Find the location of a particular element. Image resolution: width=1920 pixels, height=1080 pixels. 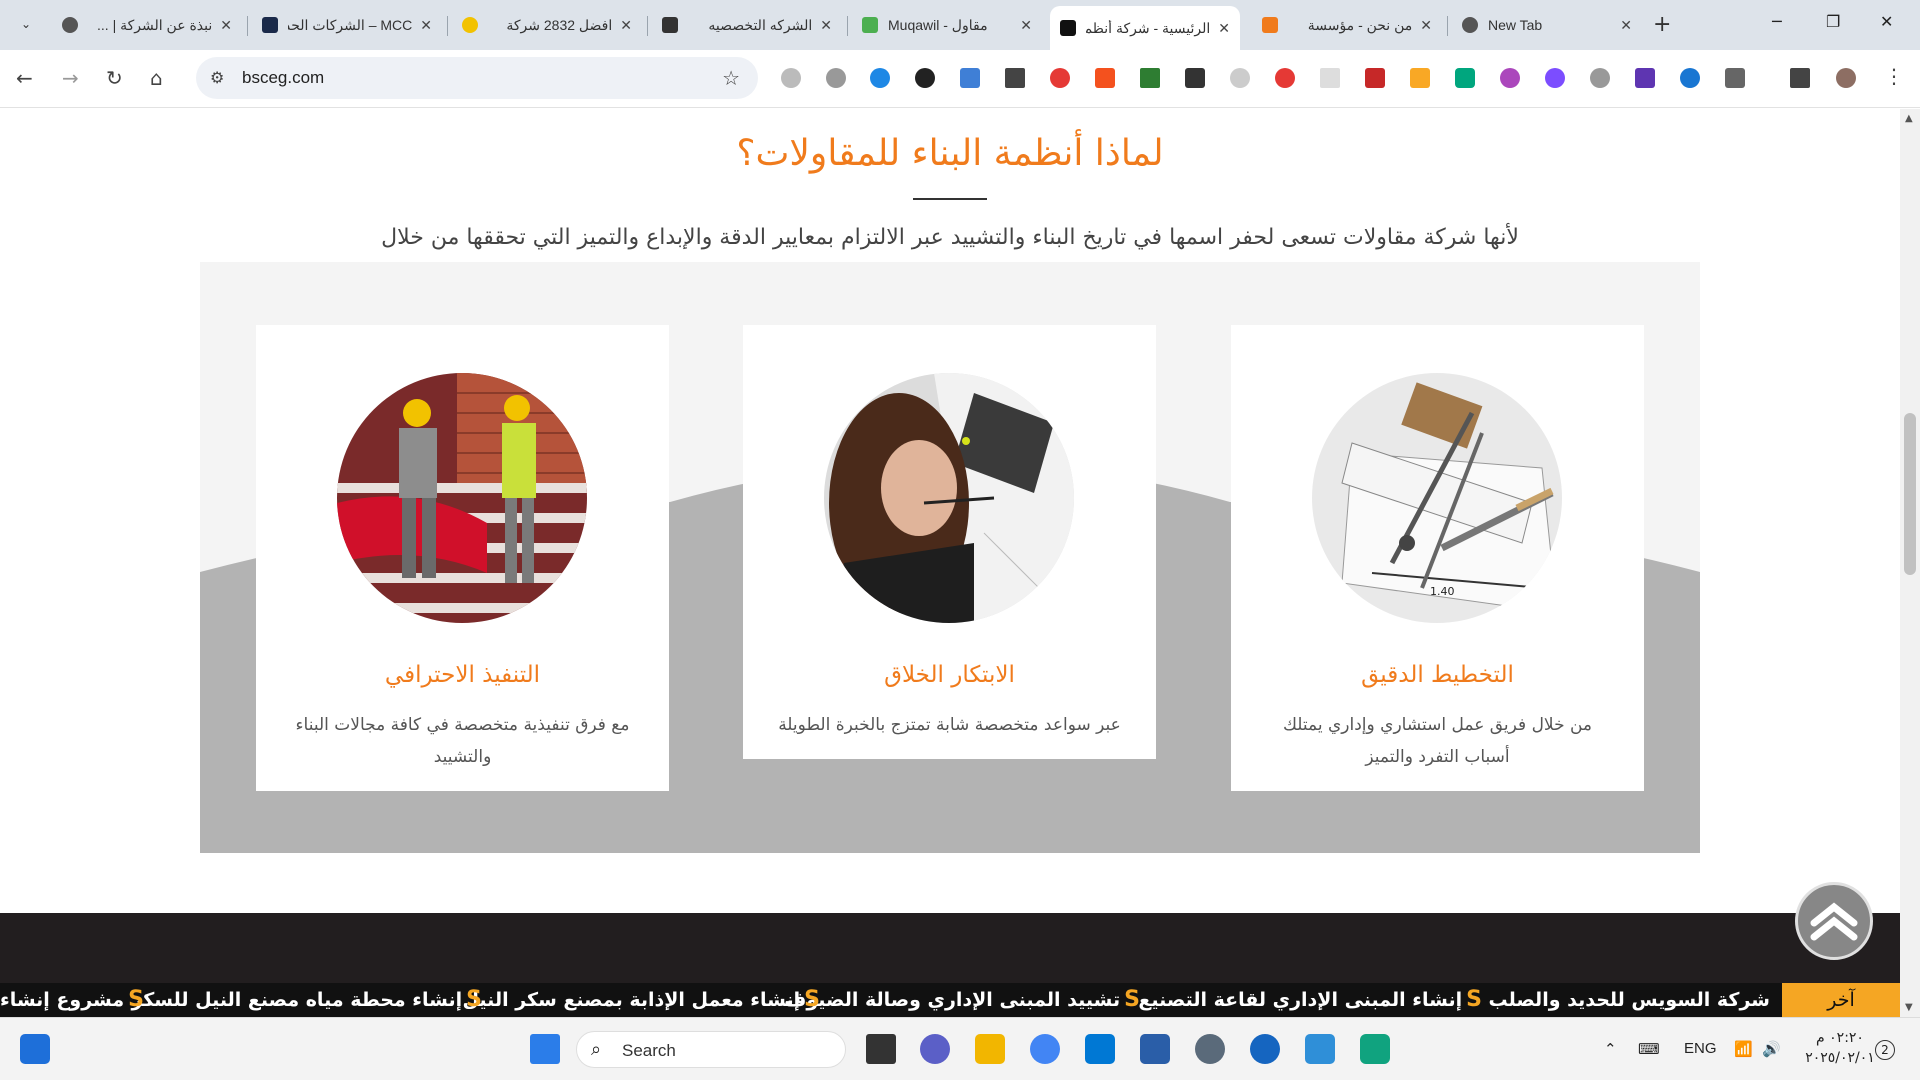

downloads-icon is located at coordinates (1800, 78).